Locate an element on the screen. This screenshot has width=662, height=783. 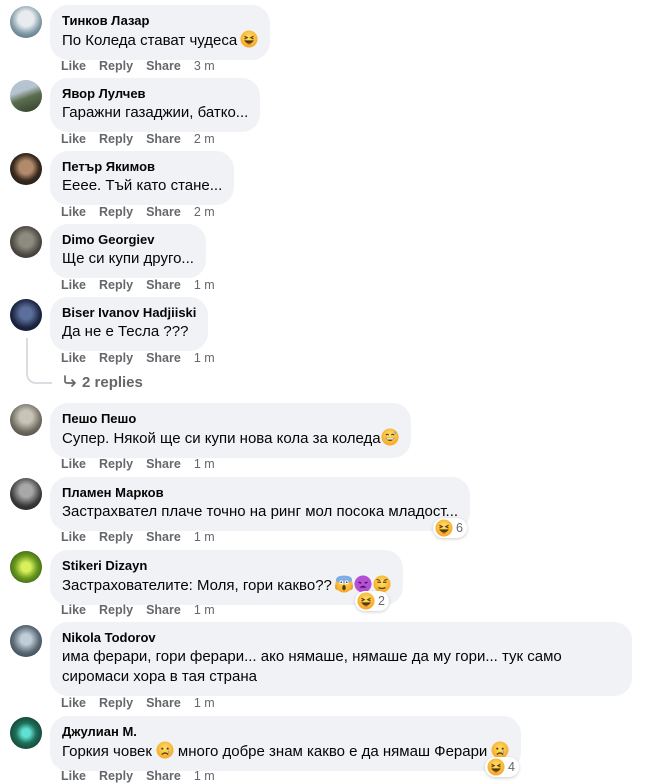
reaction-count: 6 is located at coordinates (459, 528).